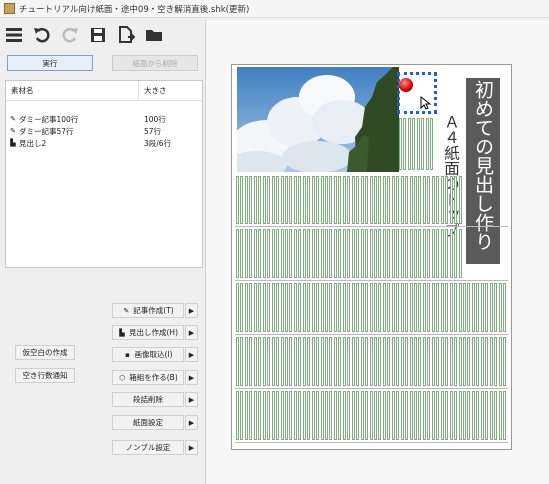  What do you see at coordinates (45, 352) in the screenshot?
I see `create-temp-space-button: 仮空白の作成` at bounding box center [45, 352].